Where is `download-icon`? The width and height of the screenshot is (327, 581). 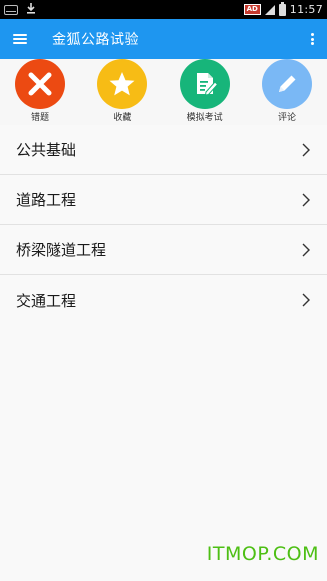
download-icon is located at coordinates (31, 9).